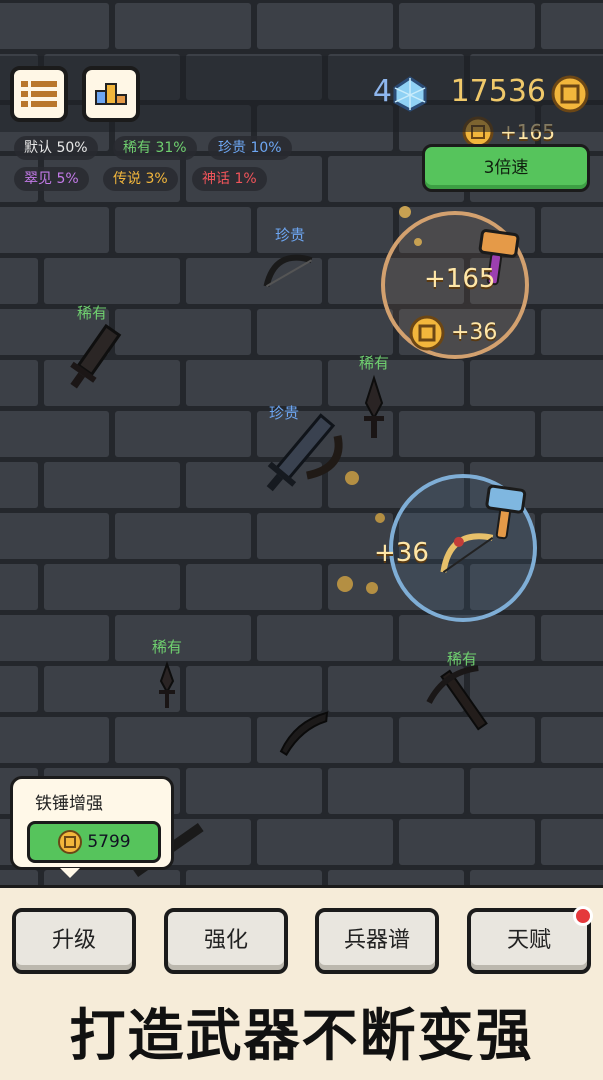 The image size is (603, 1080). I want to click on popup-title: 铁锤增强, so click(69, 804).